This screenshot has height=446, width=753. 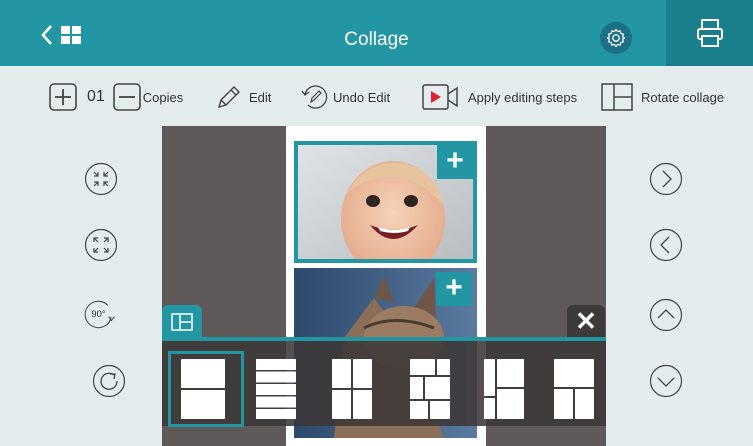 I want to click on edit-button: Edit, so click(x=242, y=97).